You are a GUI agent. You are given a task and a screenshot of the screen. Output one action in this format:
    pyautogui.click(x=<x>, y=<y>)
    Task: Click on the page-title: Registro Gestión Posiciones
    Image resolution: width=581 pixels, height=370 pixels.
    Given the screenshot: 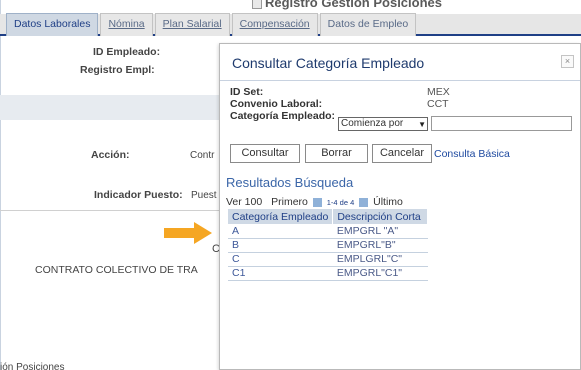 What is the action you would take?
    pyautogui.click(x=347, y=5)
    